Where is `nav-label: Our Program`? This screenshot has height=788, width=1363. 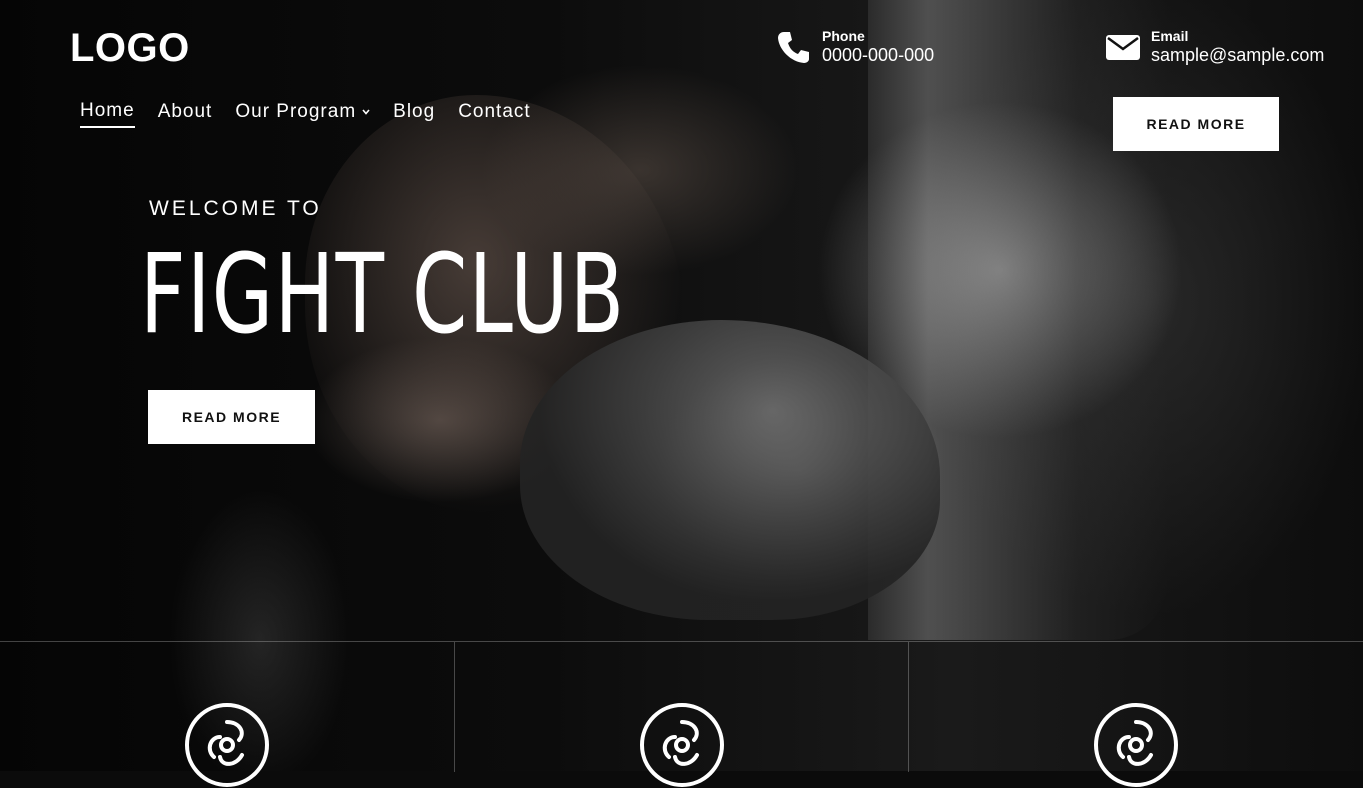 nav-label: Our Program is located at coordinates (296, 111).